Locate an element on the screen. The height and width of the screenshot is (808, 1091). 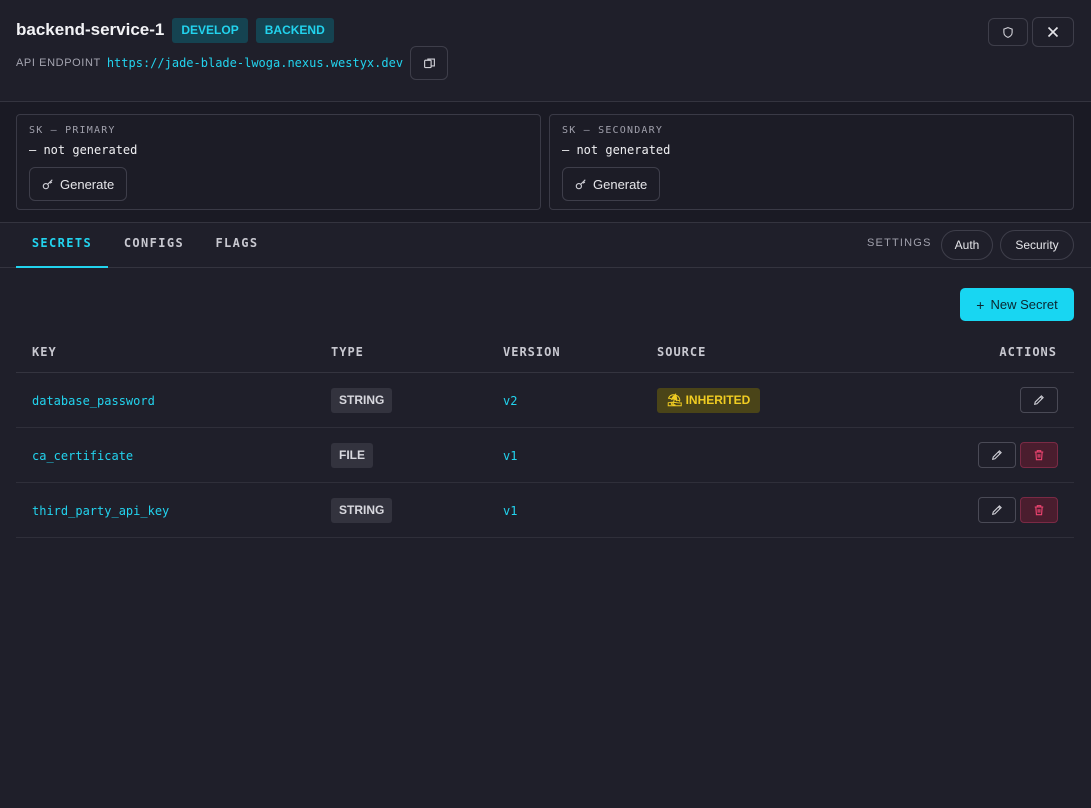
secret-key: ca_certificate is located at coordinates (82, 456).